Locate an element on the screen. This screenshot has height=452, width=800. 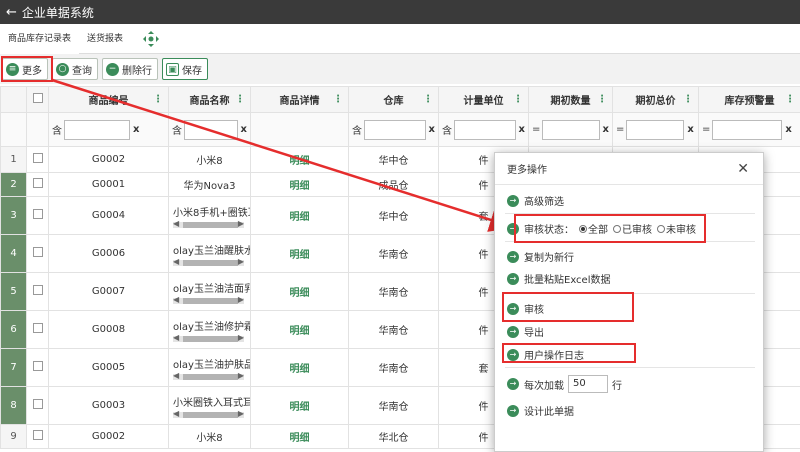
copy-new-row-item: → 复制为新行 is located at coordinates (540, 256).